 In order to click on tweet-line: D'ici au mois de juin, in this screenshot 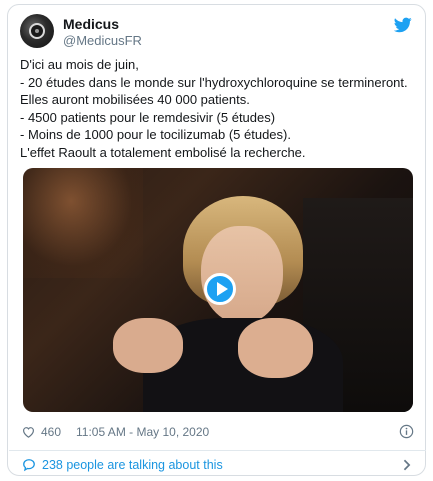, I will do `click(79, 64)`.